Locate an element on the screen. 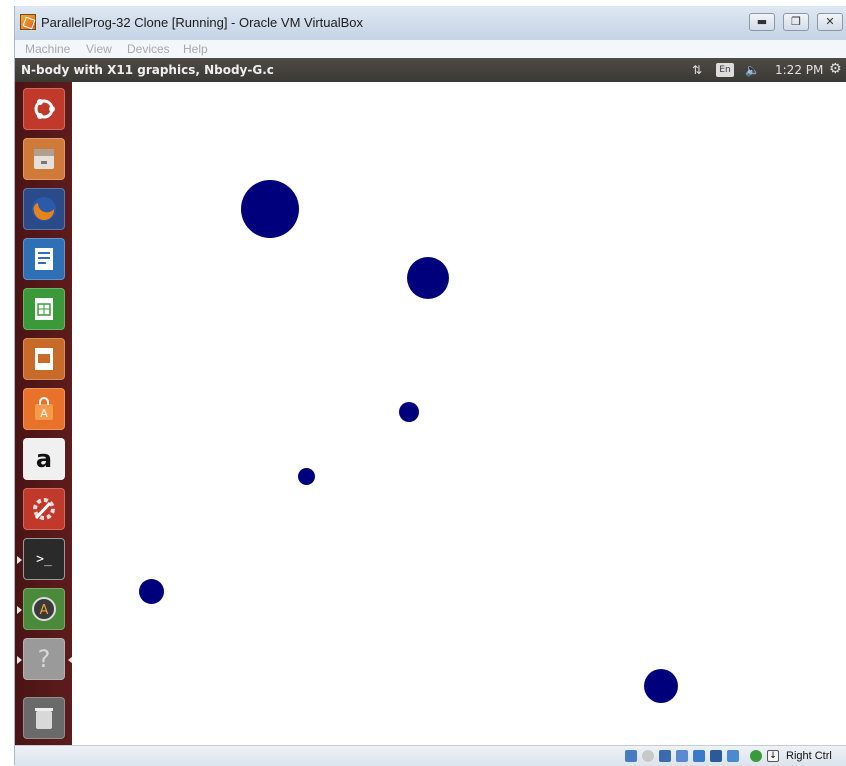  minimize-button: ▬ is located at coordinates (762, 22).